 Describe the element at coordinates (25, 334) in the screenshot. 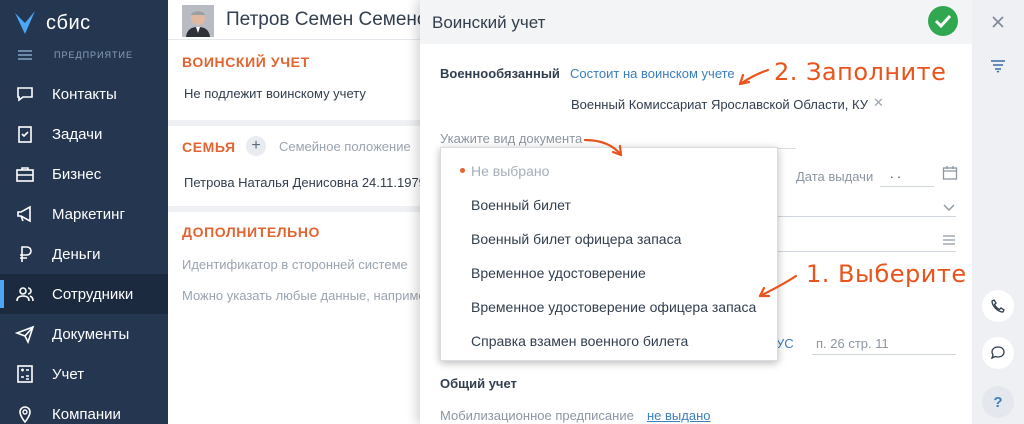

I see `paper-plane-icon` at that location.